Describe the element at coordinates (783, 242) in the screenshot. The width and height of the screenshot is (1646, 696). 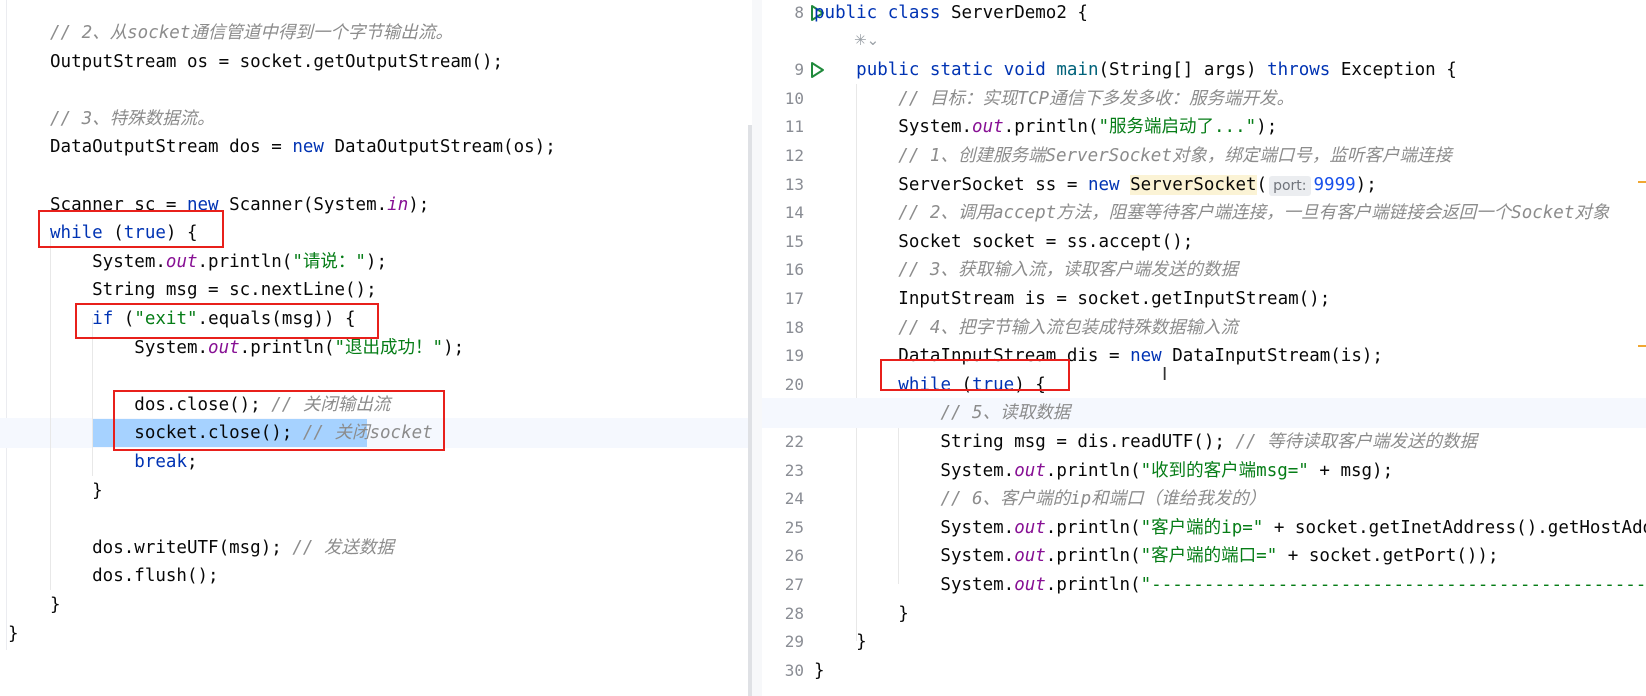
I see `line-number: 15` at that location.